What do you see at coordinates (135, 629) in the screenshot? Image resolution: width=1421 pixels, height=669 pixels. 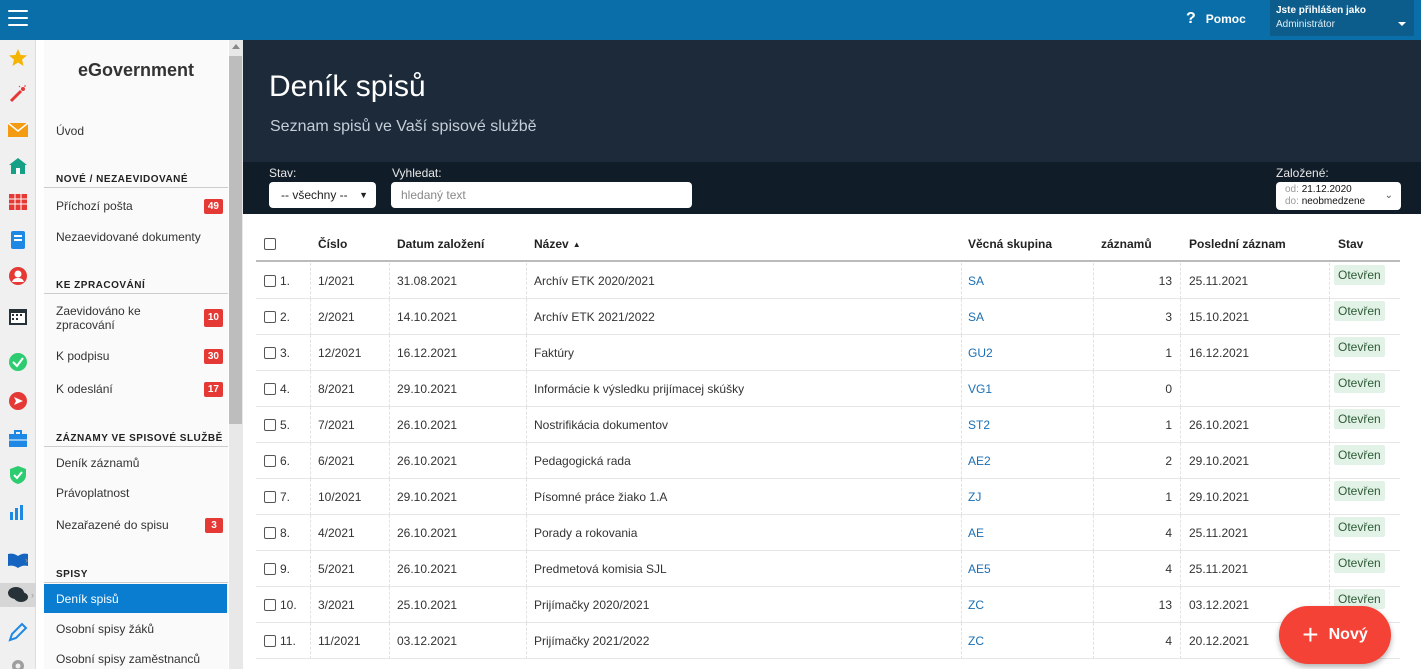 I see `sidebar-item-osobni-spisy-zaku: Osobní spisy žáků` at bounding box center [135, 629].